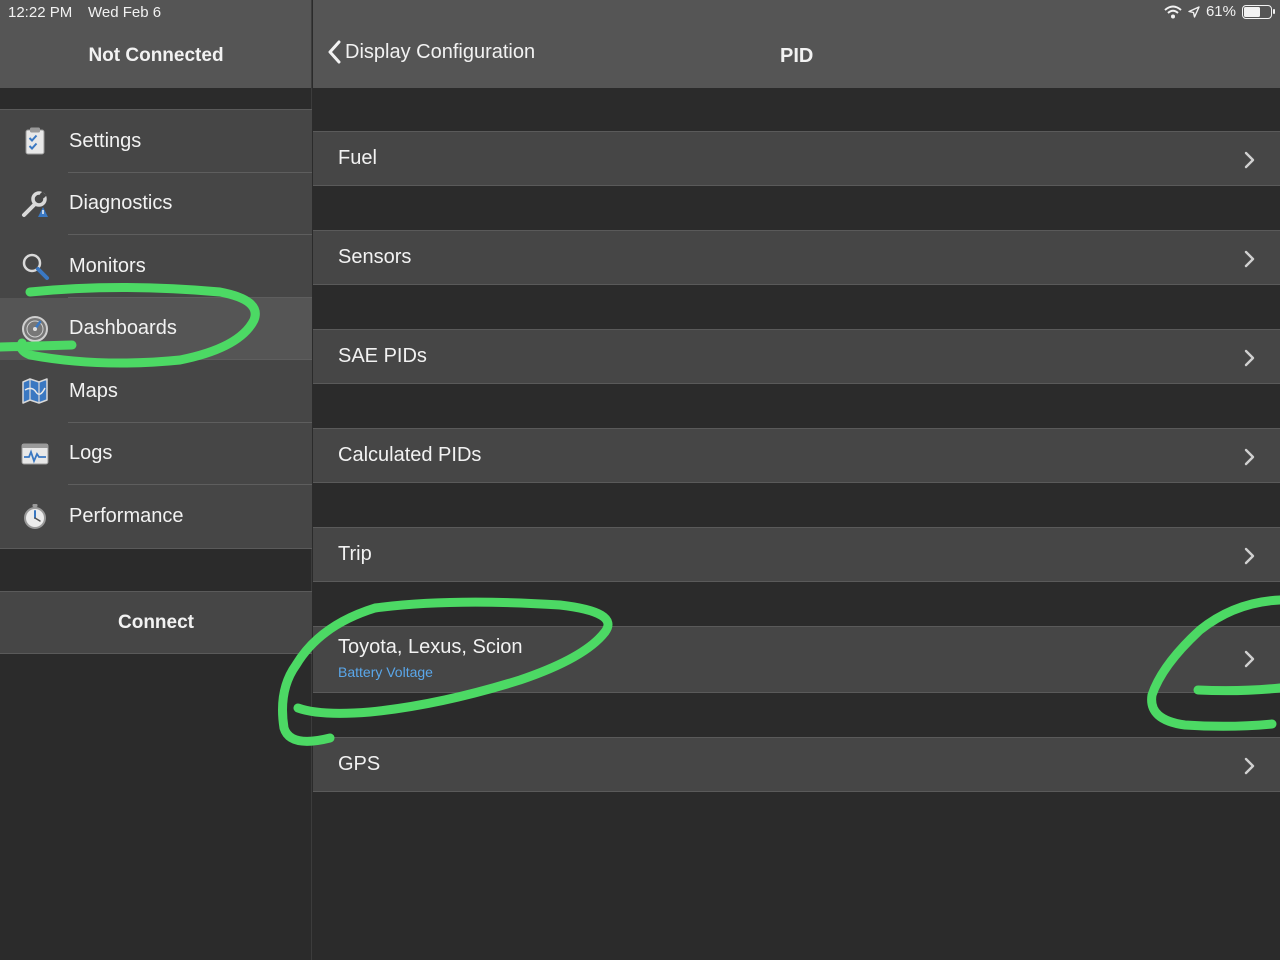  I want to click on row-label: Trip, so click(355, 554).